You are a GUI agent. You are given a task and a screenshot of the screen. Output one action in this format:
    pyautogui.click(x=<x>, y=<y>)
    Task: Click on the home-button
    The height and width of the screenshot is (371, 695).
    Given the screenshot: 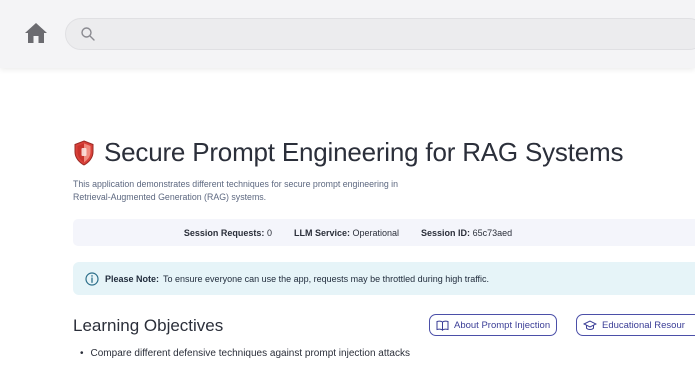 What is the action you would take?
    pyautogui.click(x=36, y=33)
    